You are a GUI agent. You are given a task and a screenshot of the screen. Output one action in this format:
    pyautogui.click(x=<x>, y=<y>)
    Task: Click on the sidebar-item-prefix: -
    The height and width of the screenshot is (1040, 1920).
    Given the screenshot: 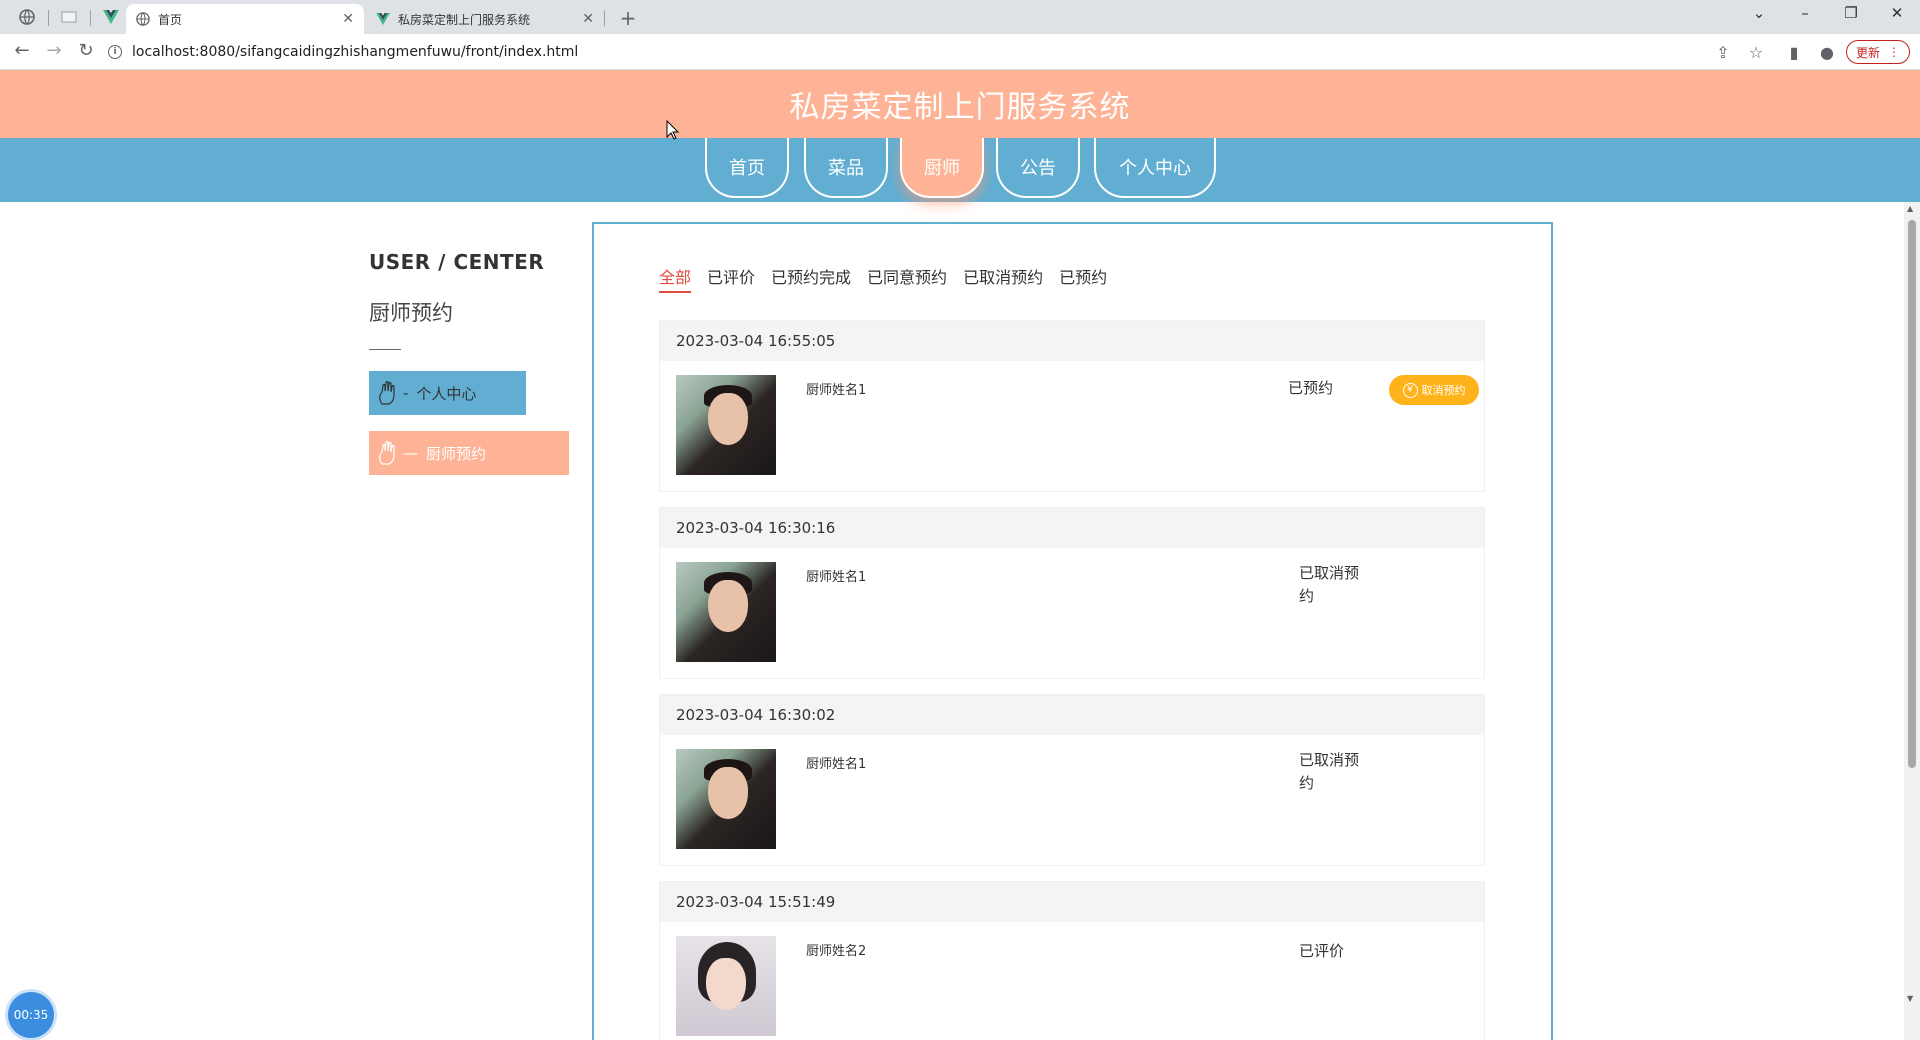 What is the action you would take?
    pyautogui.click(x=406, y=393)
    